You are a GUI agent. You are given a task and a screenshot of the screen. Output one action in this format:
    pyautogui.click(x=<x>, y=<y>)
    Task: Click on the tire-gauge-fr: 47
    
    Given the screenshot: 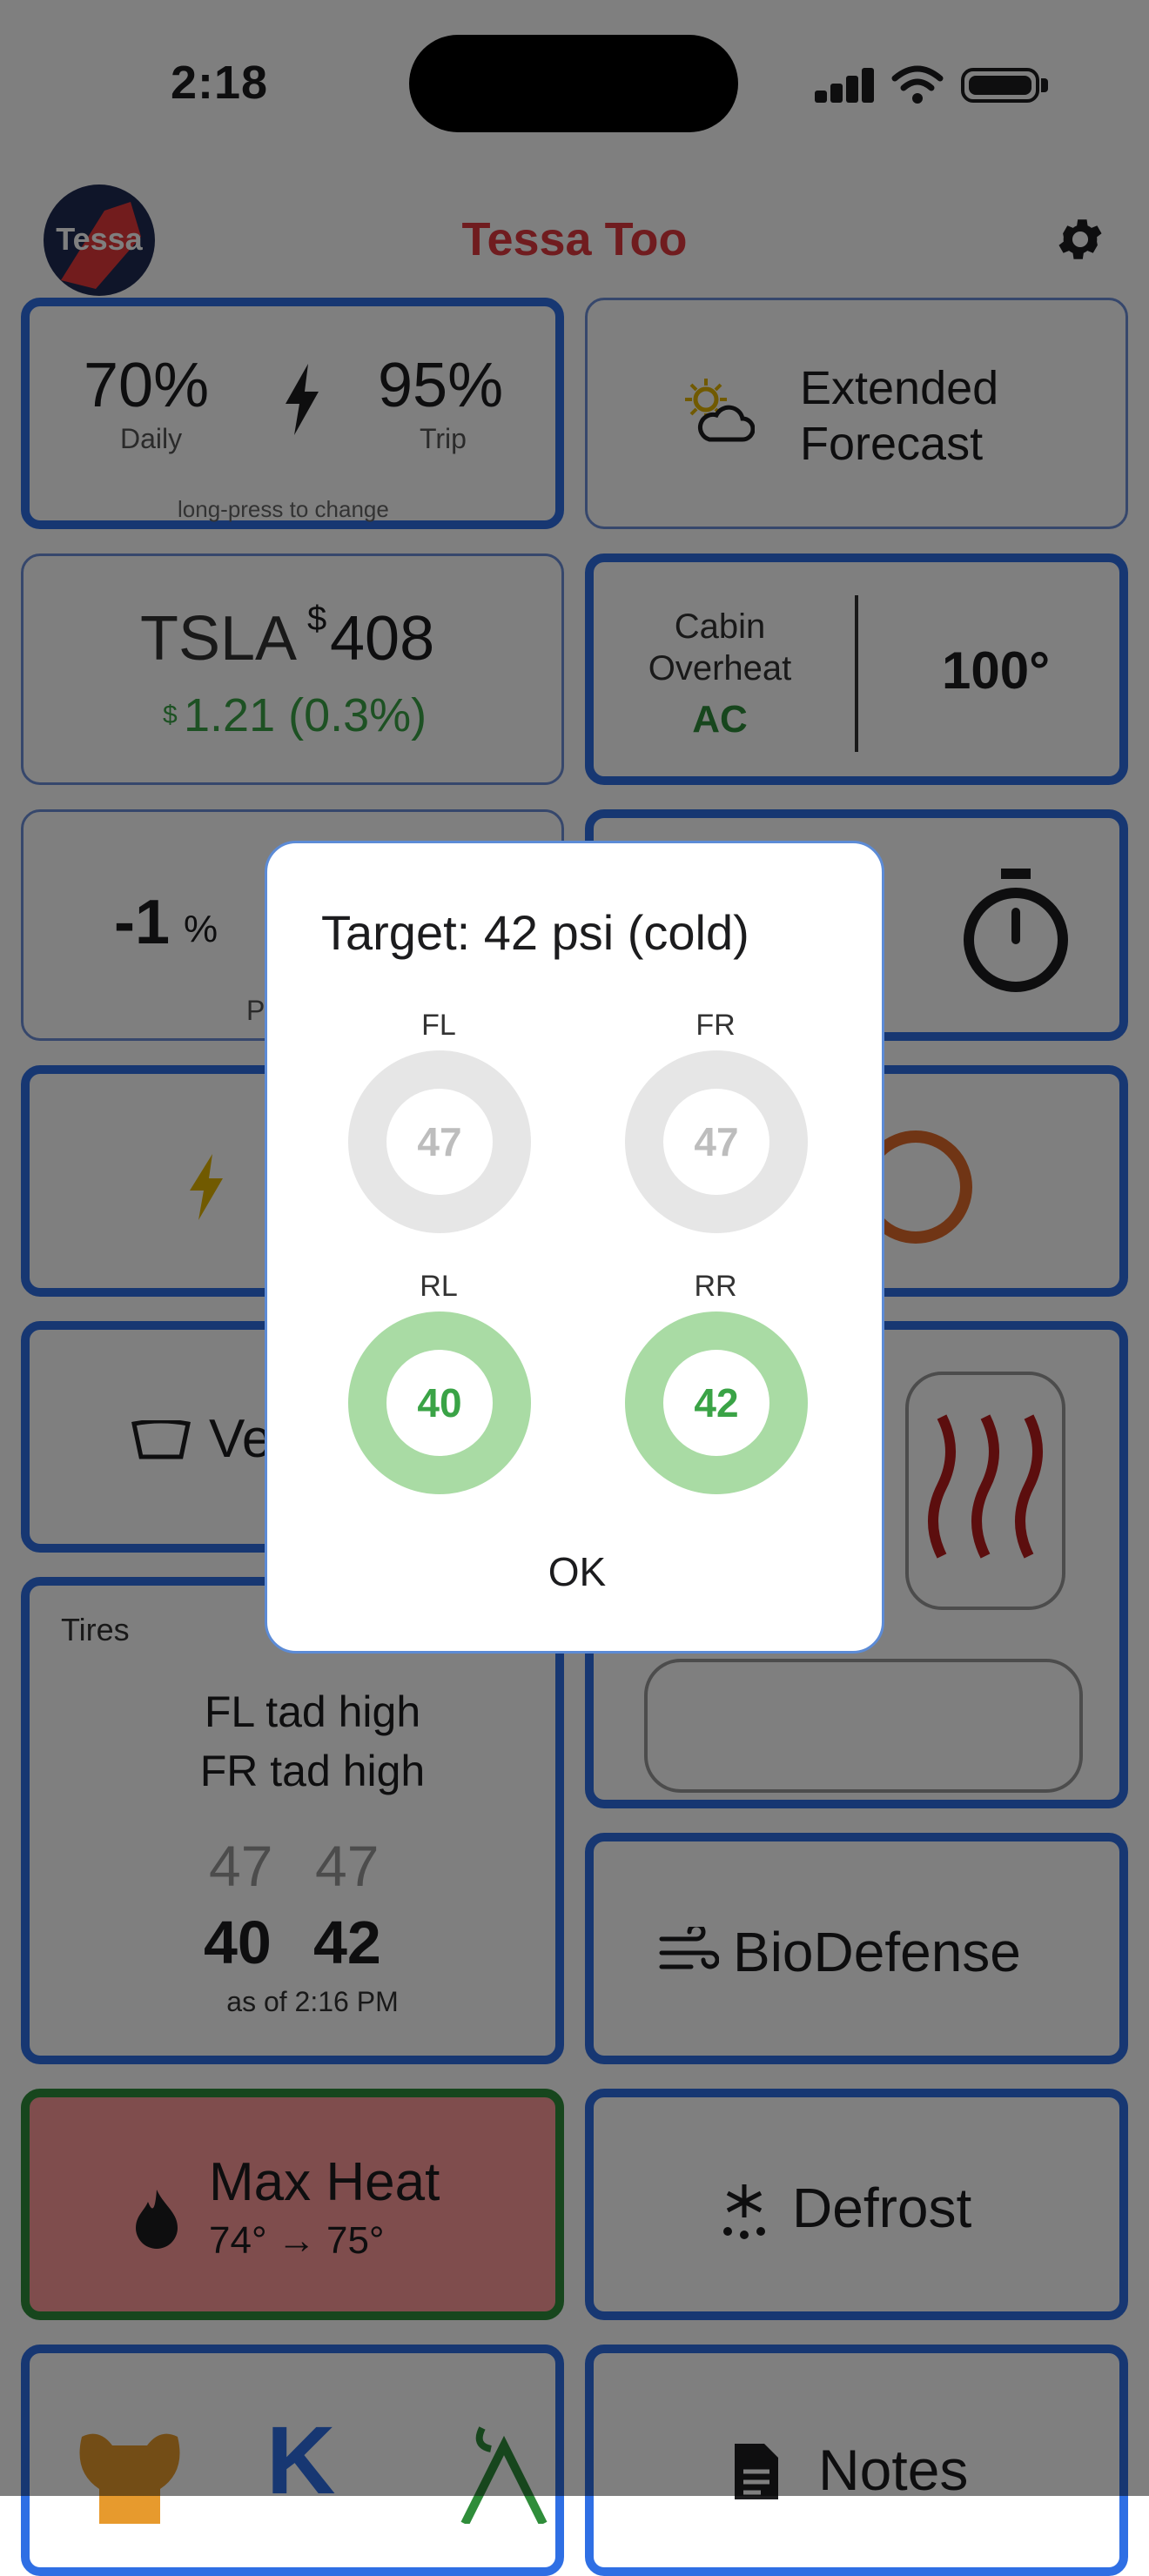 What is the action you would take?
    pyautogui.click(x=716, y=1141)
    